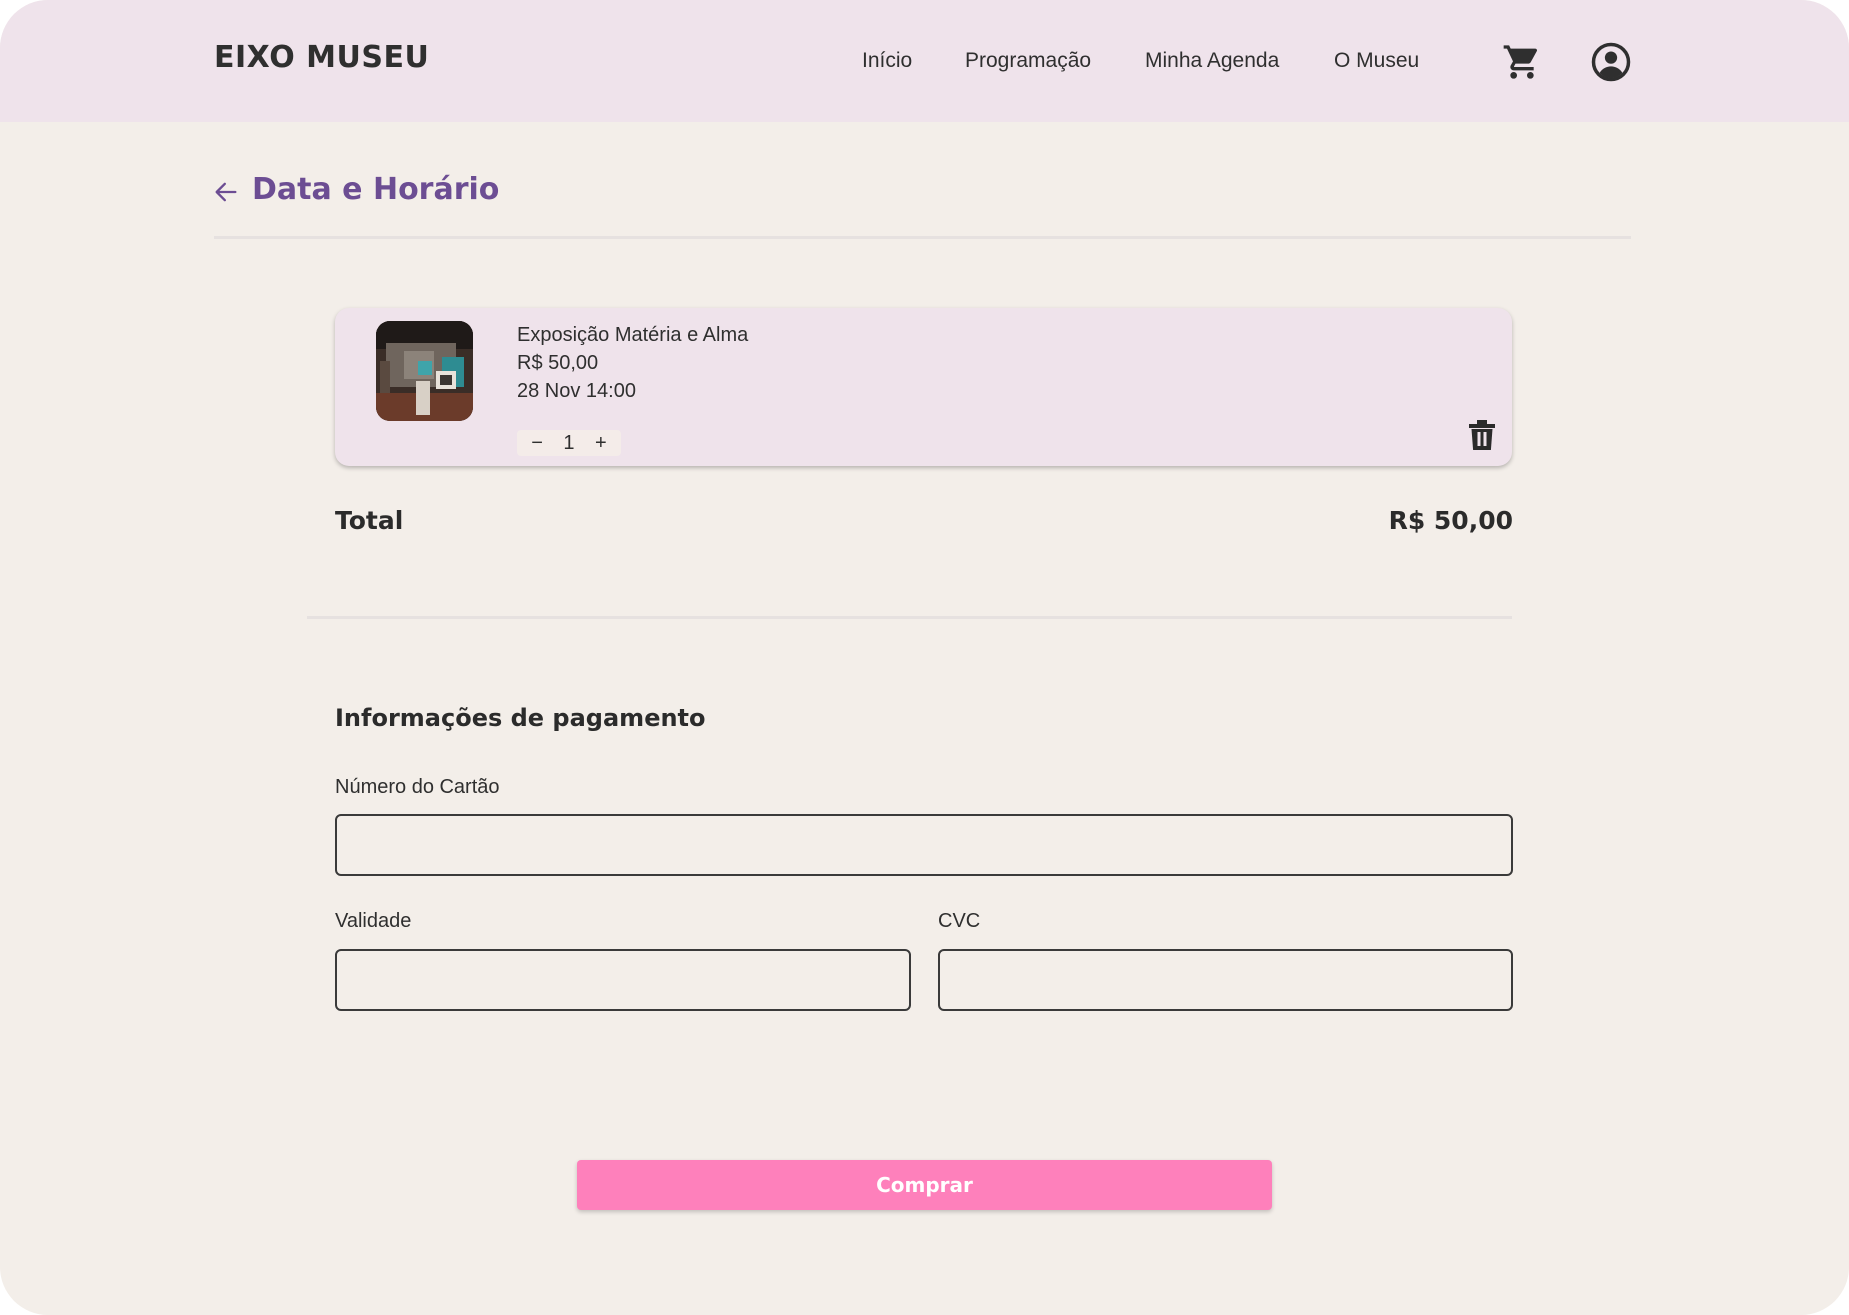  Describe the element at coordinates (959, 921) in the screenshot. I see `cvc-label: CVC` at that location.